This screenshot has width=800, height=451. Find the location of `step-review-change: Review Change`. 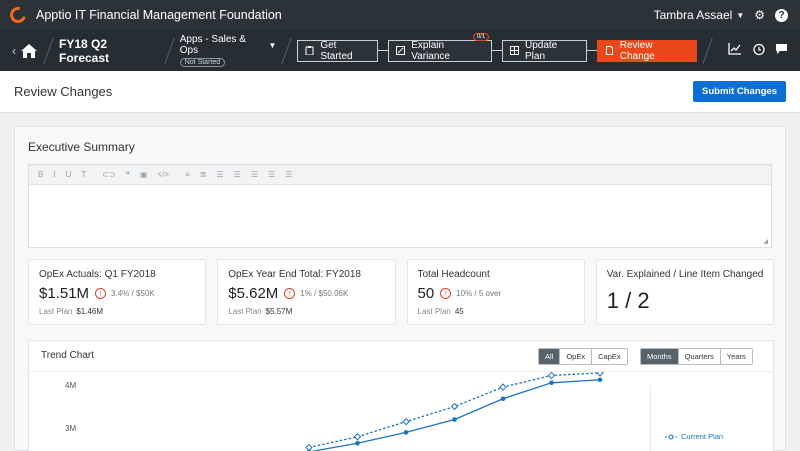

step-review-change: Review Change is located at coordinates (646, 50).